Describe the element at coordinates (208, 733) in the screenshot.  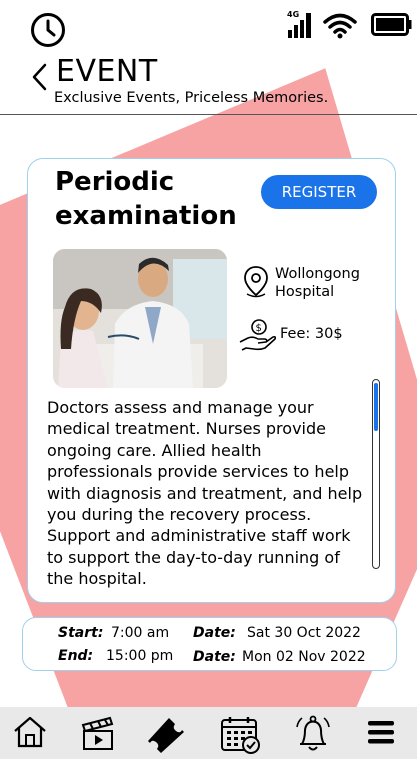
I see `bottom-nav` at that location.